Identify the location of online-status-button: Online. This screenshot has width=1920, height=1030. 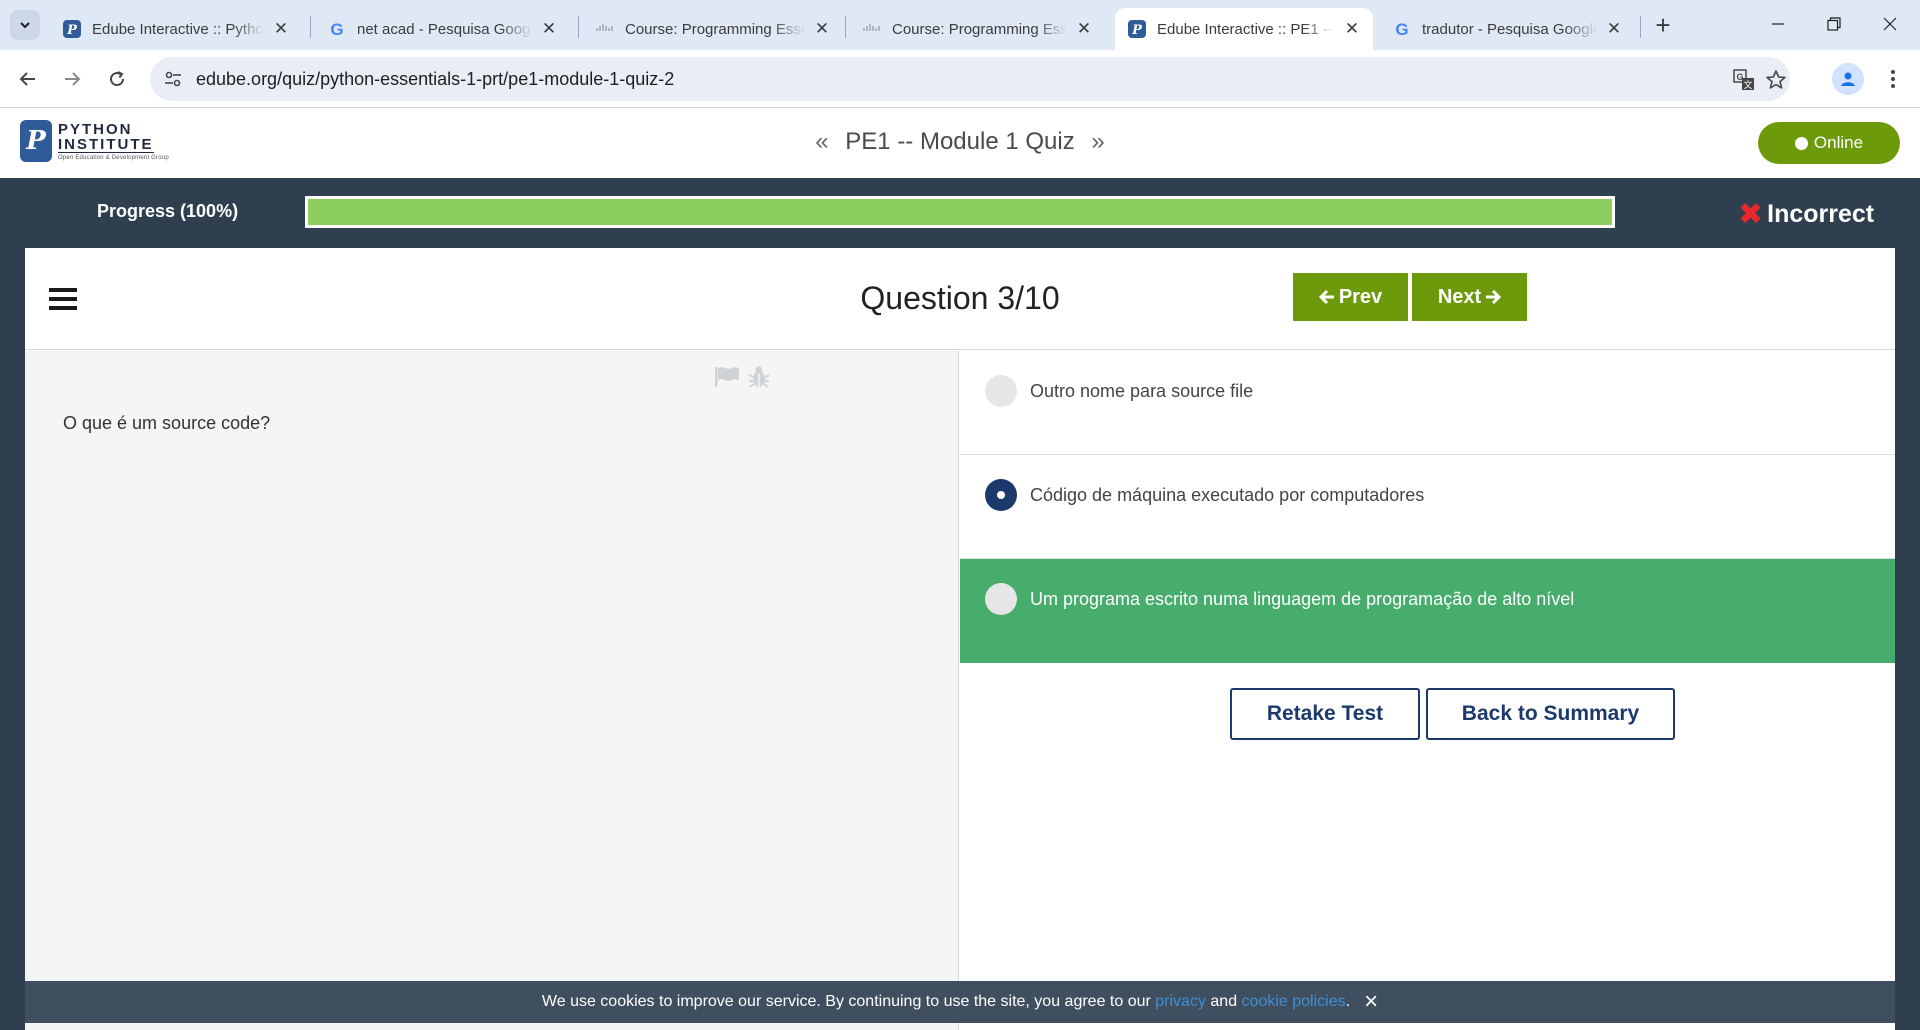
(1829, 143).